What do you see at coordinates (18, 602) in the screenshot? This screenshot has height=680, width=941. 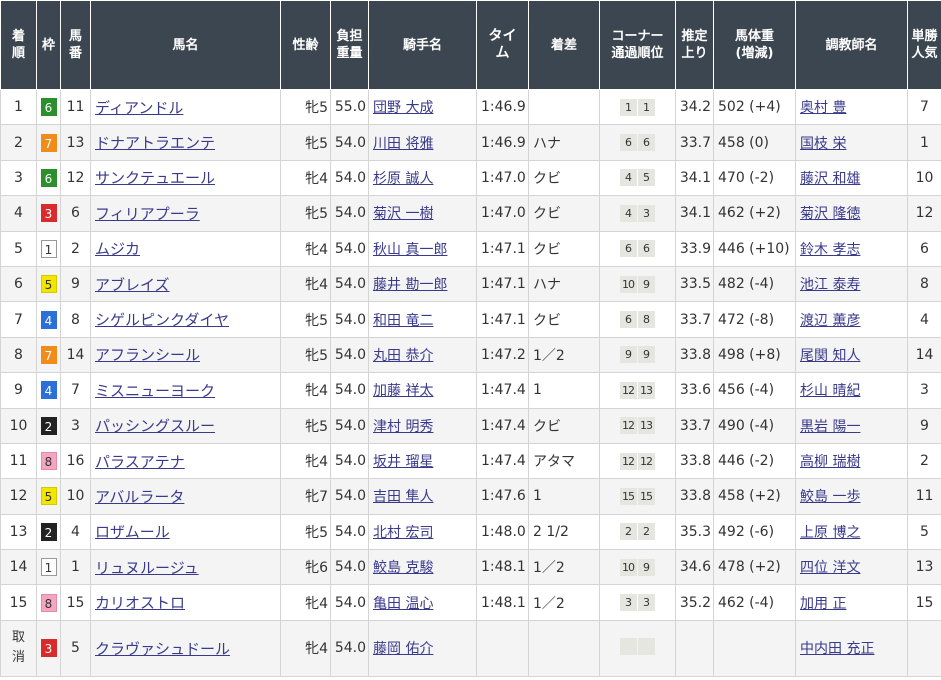 I see `rank-cell: 15` at bounding box center [18, 602].